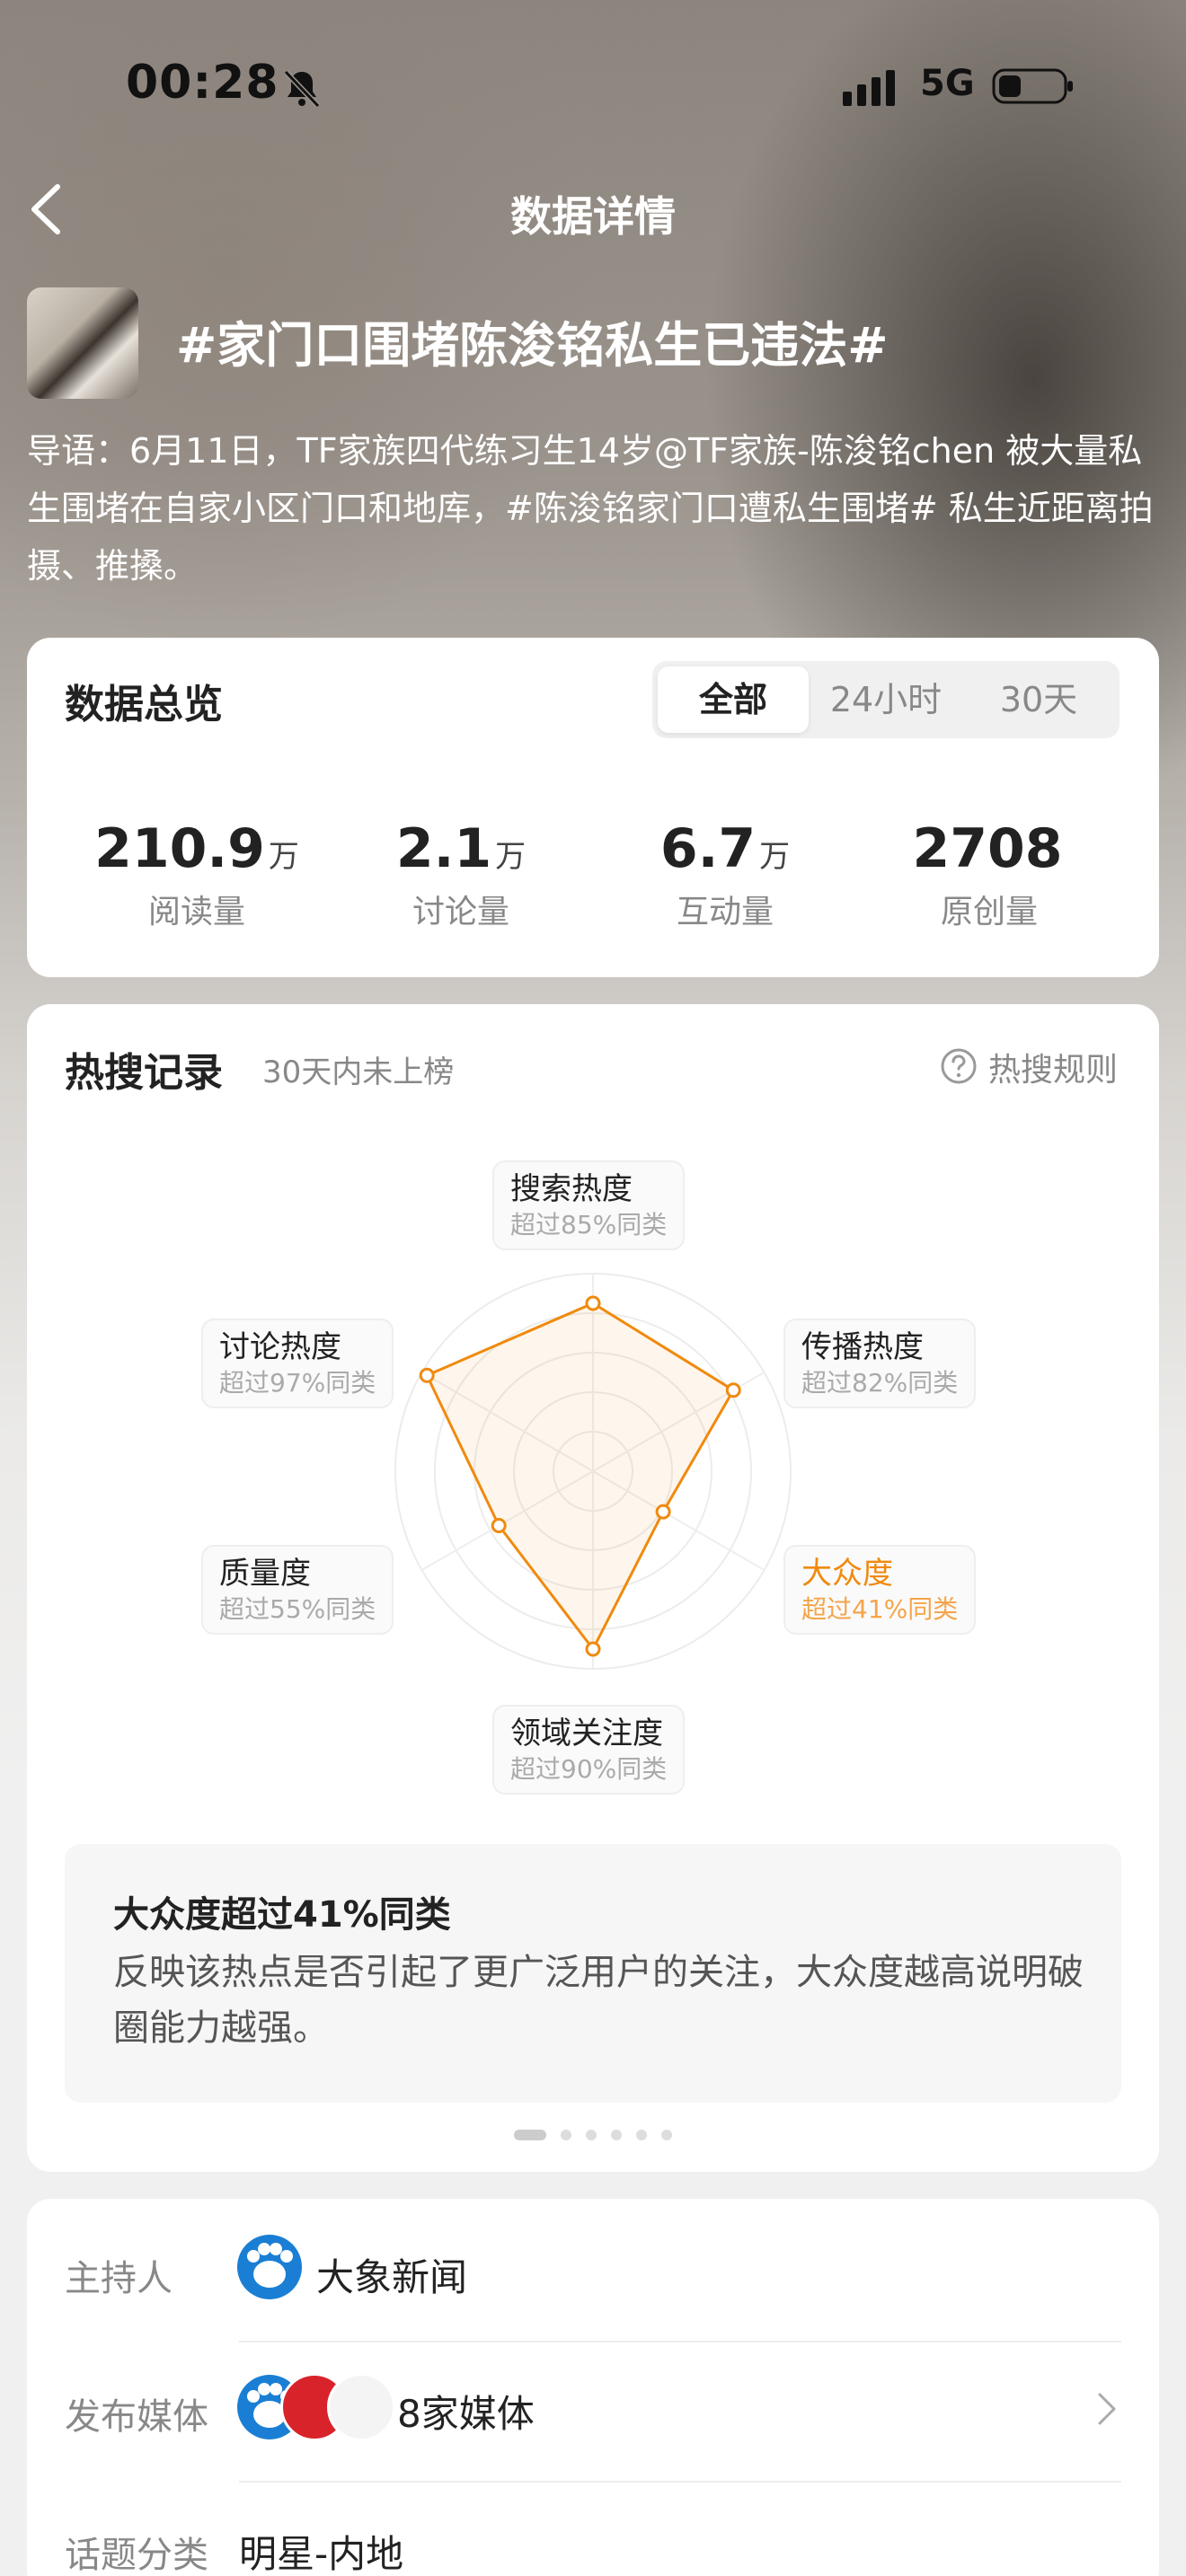 The height and width of the screenshot is (2576, 1186). I want to click on media-count: 8家媒体, so click(466, 2414).